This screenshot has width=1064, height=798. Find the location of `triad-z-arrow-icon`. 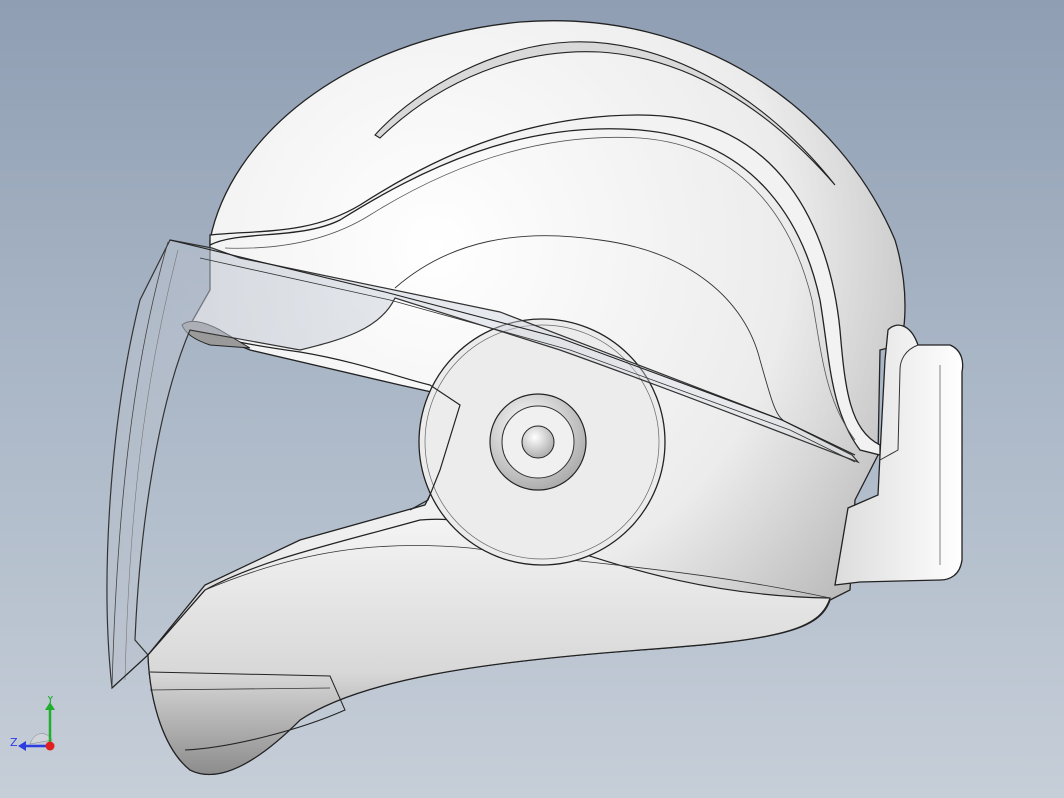

triad-z-arrow-icon is located at coordinates (22, 746).